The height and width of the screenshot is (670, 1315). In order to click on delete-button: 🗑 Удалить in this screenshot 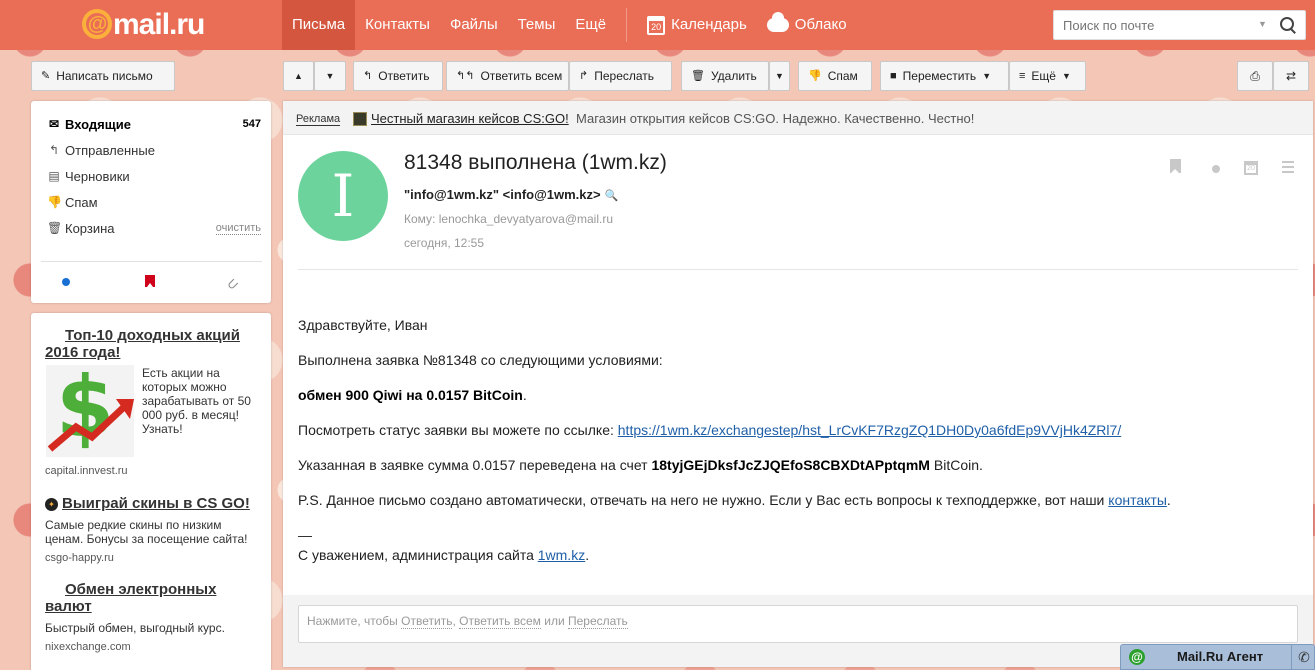, I will do `click(725, 76)`.